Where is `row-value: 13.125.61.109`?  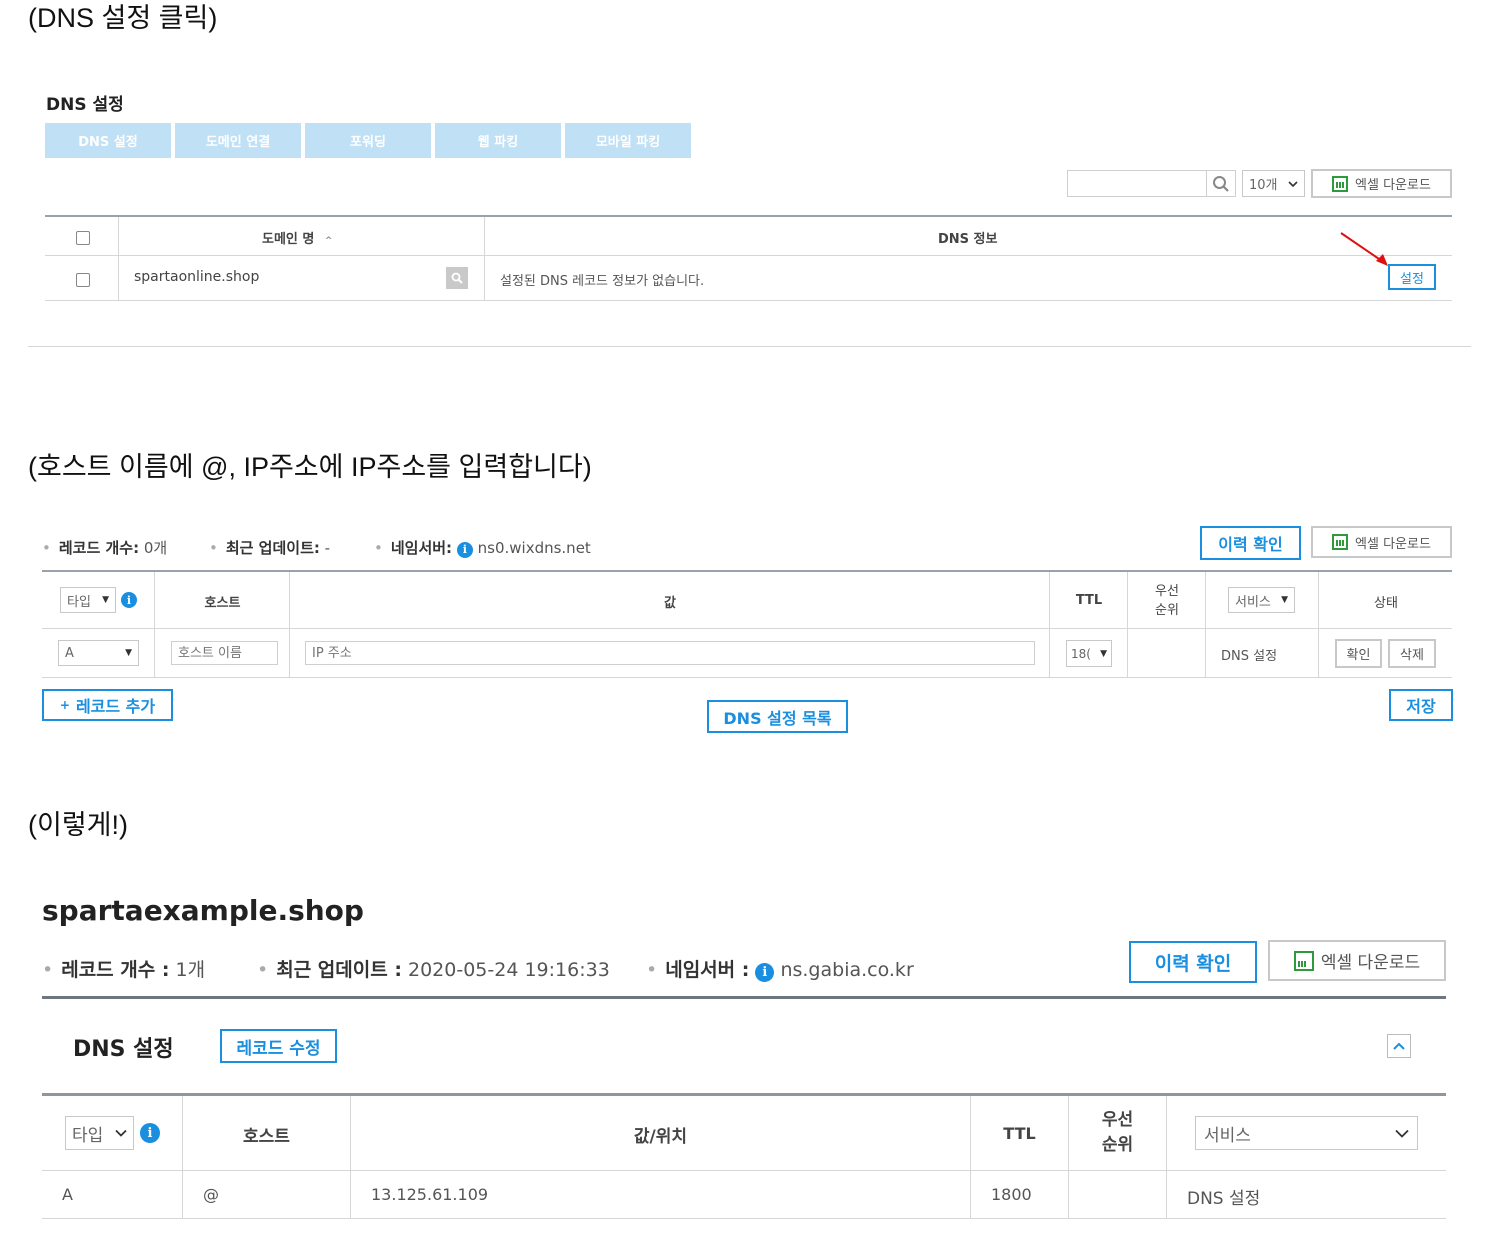 row-value: 13.125.61.109 is located at coordinates (430, 1194).